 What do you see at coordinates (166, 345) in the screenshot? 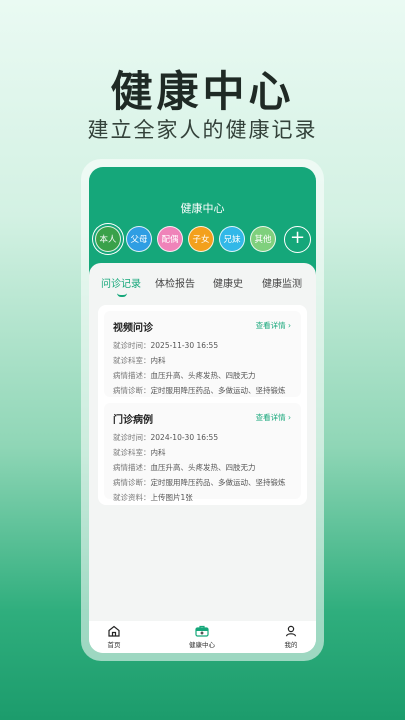
I see `record-line: 就诊时间：2025-11-30 16:55` at bounding box center [166, 345].